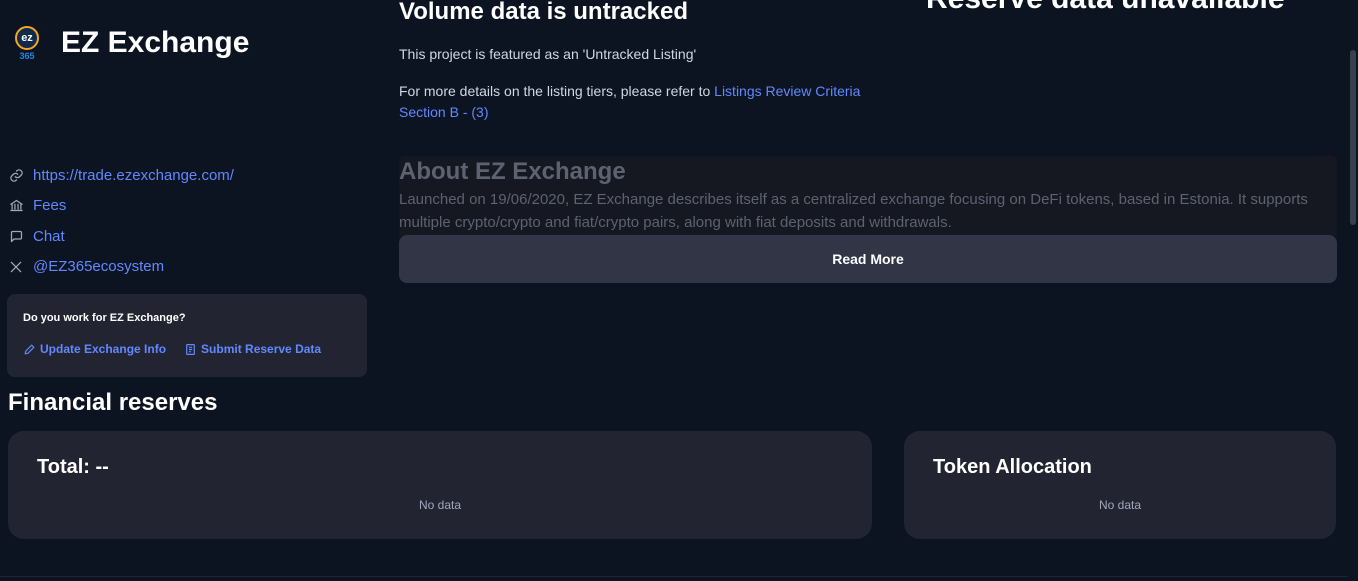 This screenshot has width=1358, height=581. Describe the element at coordinates (29, 349) in the screenshot. I see `pencil-icon` at that location.